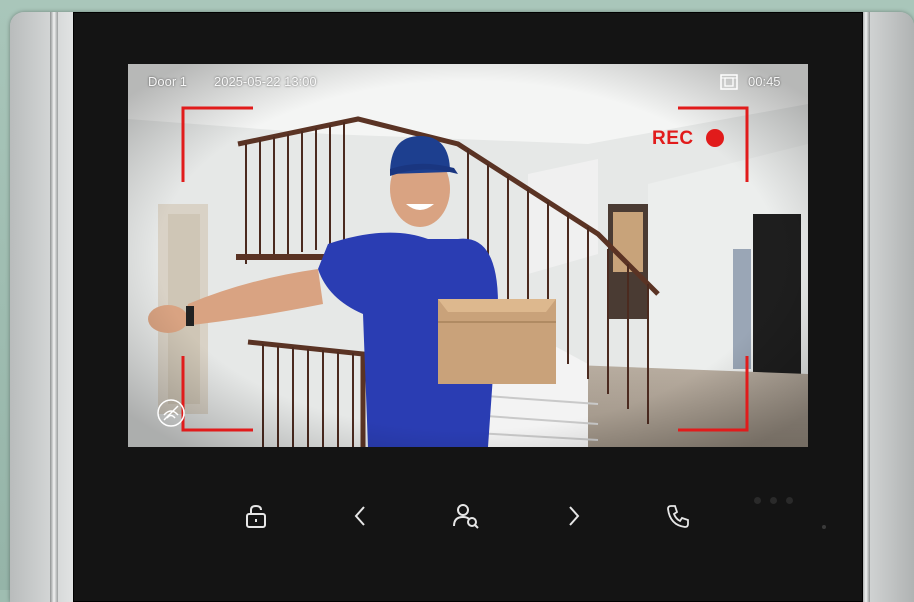 This screenshot has width=914, height=602. I want to click on user-search-icon, so click(466, 516).